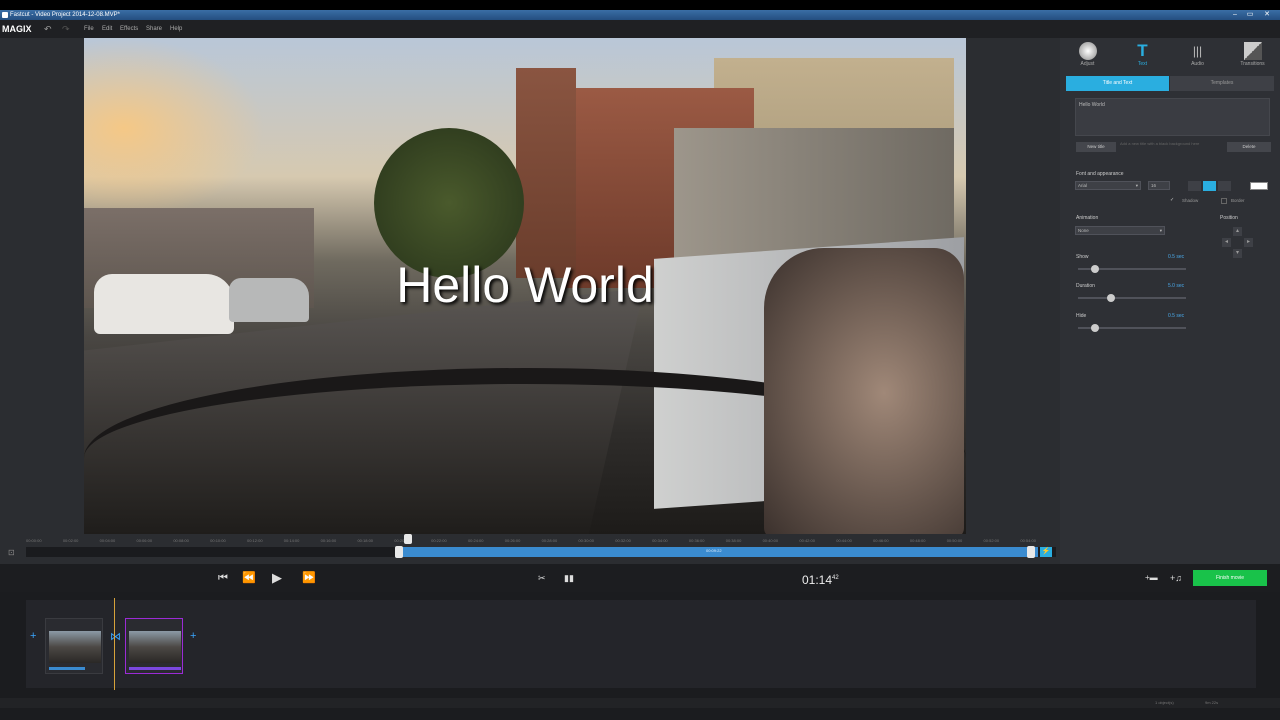 Image resolution: width=1280 pixels, height=720 pixels. Describe the element at coordinates (641, 644) in the screenshot. I see `storyboard-area: + ⋈ +` at that location.